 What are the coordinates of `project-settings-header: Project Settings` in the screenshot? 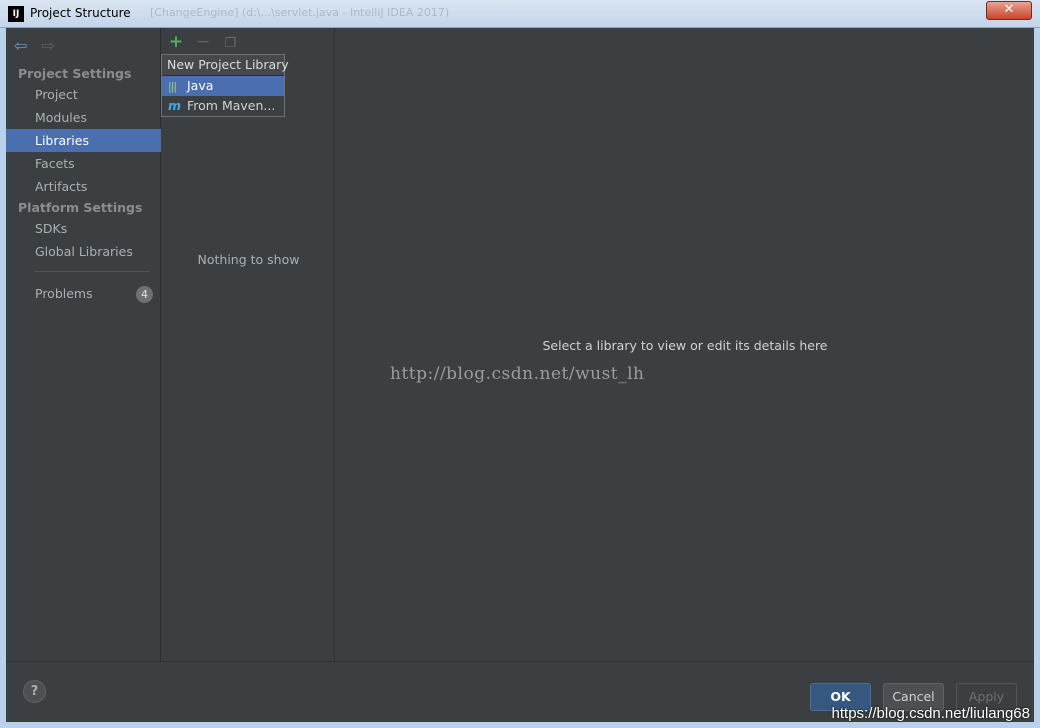 It's located at (75, 73).